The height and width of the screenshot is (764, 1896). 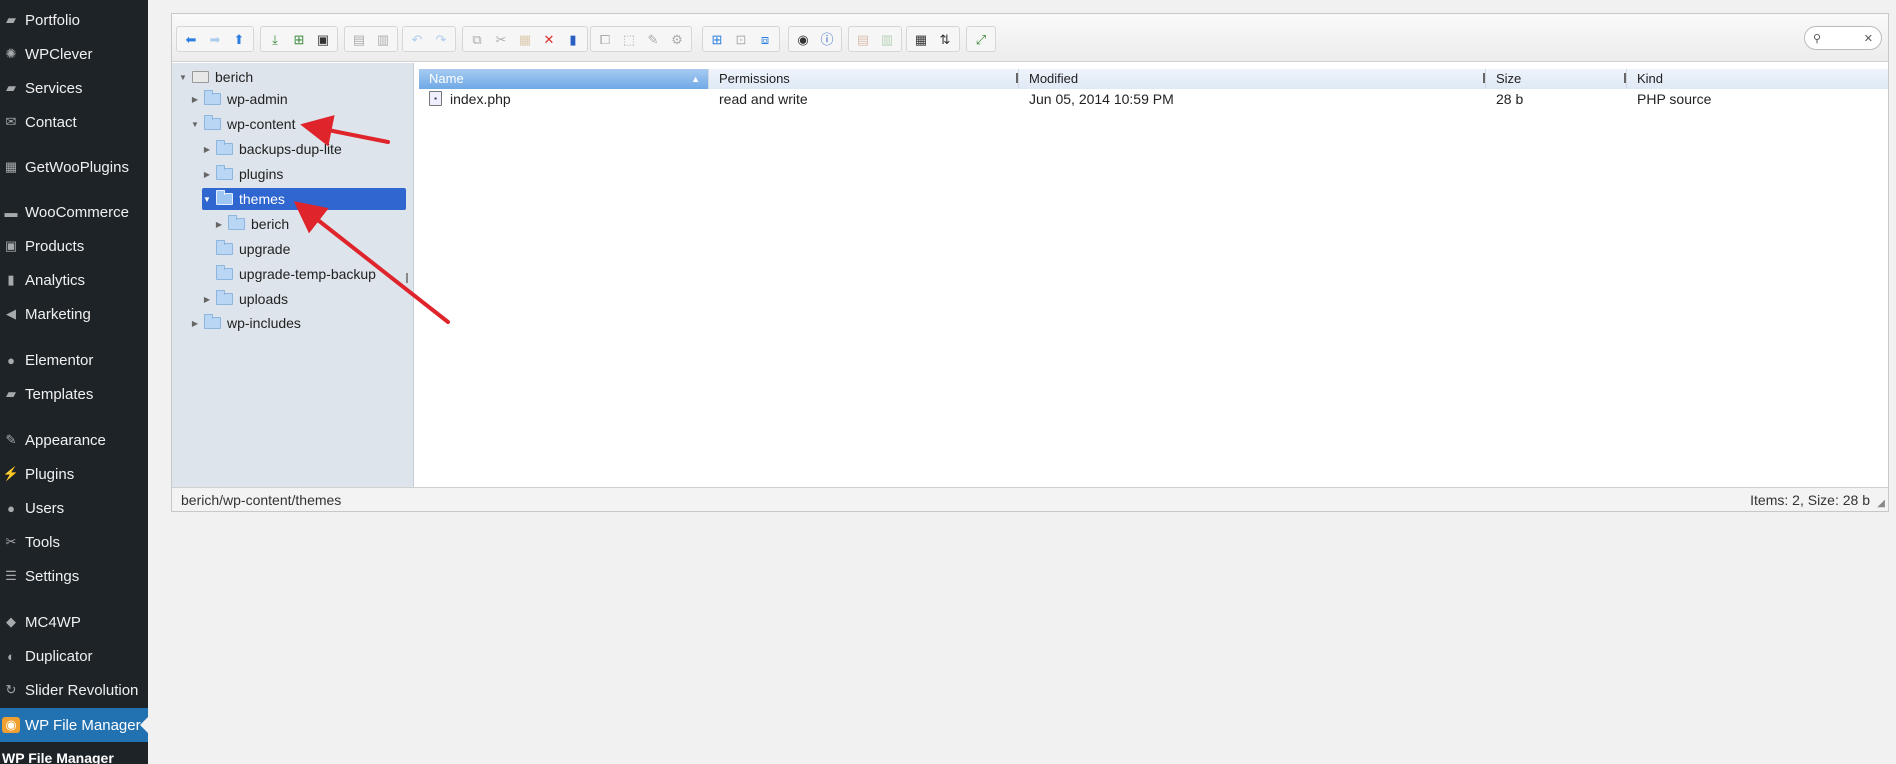 I want to click on toolbar-group-tools: ⧠ ⬚ ✎ ⚙, so click(x=641, y=39).